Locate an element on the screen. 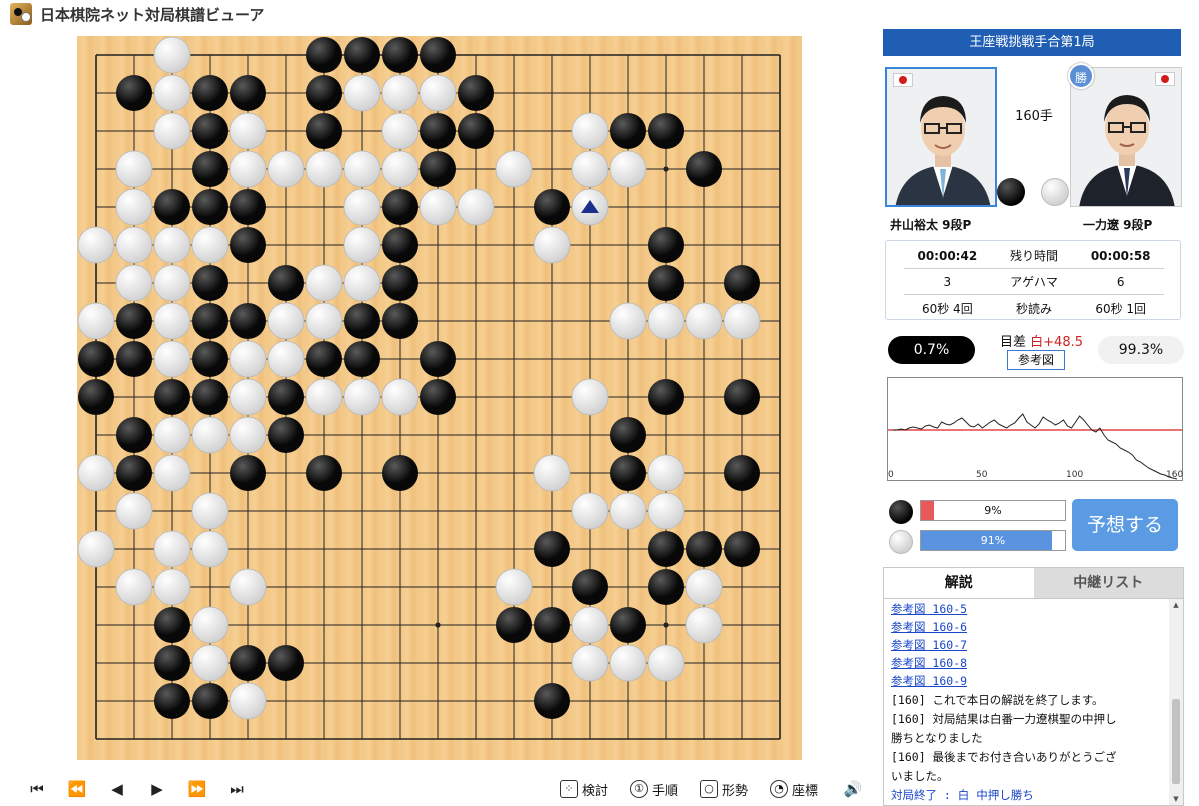 This screenshot has width=1199, height=806. comment-text: [160] 対局結果は白番一力遼棋聖の中押し is located at coordinates (1004, 719).